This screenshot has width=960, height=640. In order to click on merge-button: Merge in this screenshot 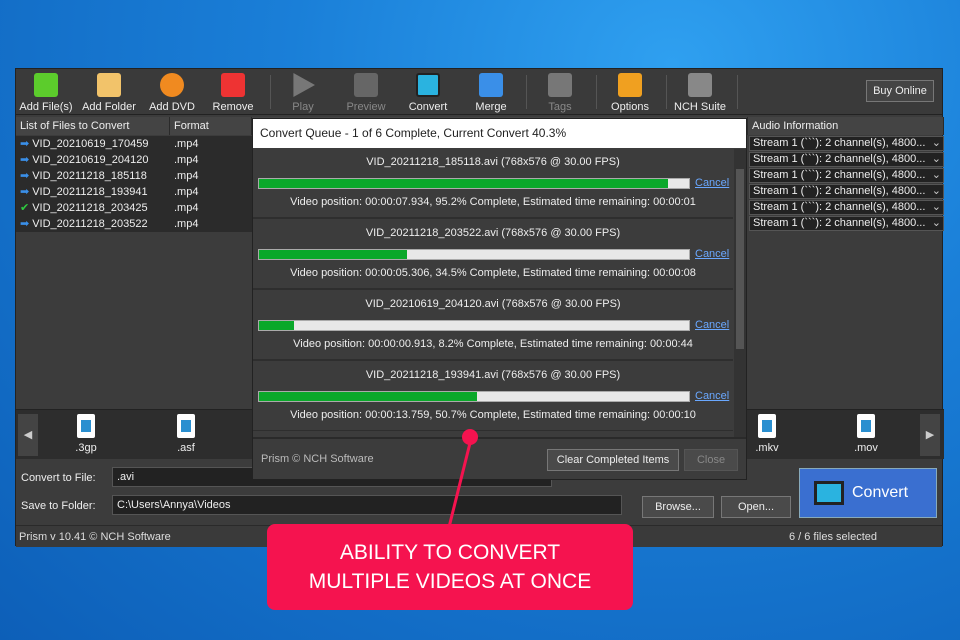, I will do `click(491, 92)`.